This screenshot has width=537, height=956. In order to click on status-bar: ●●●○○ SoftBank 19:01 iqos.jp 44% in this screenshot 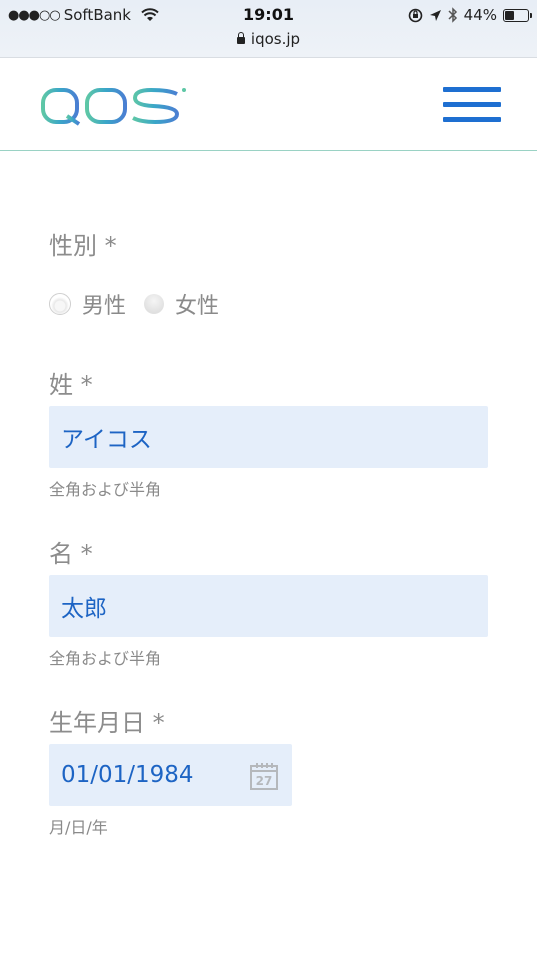, I will do `click(268, 29)`.